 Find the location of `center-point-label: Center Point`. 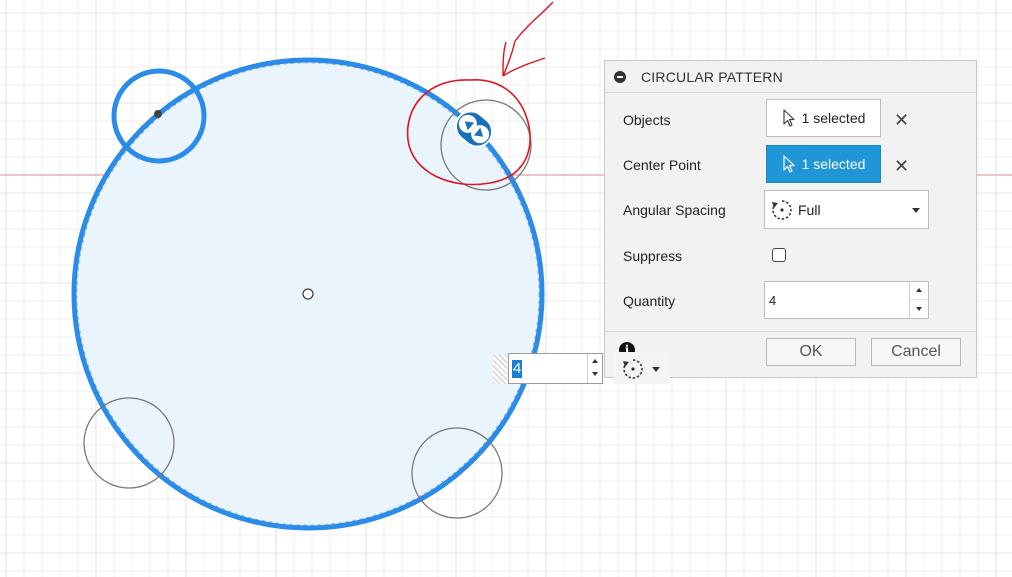

center-point-label: Center Point is located at coordinates (662, 165).